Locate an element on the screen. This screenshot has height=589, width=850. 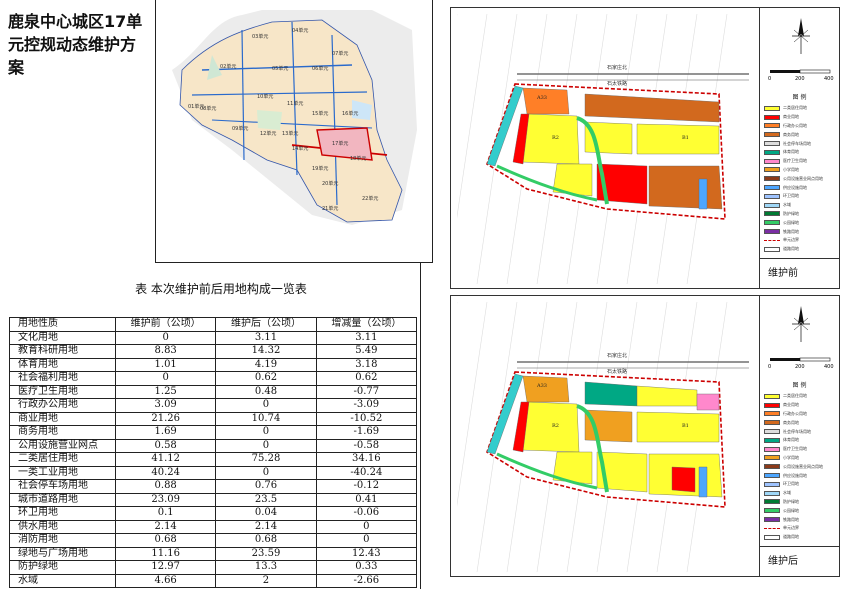
cell-after: 14.32 is located at coordinates (266, 351).